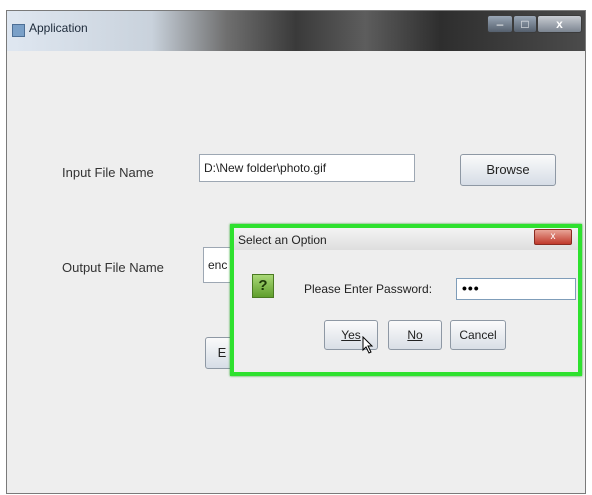 This screenshot has width=592, height=495. I want to click on window-title: Application, so click(58, 28).